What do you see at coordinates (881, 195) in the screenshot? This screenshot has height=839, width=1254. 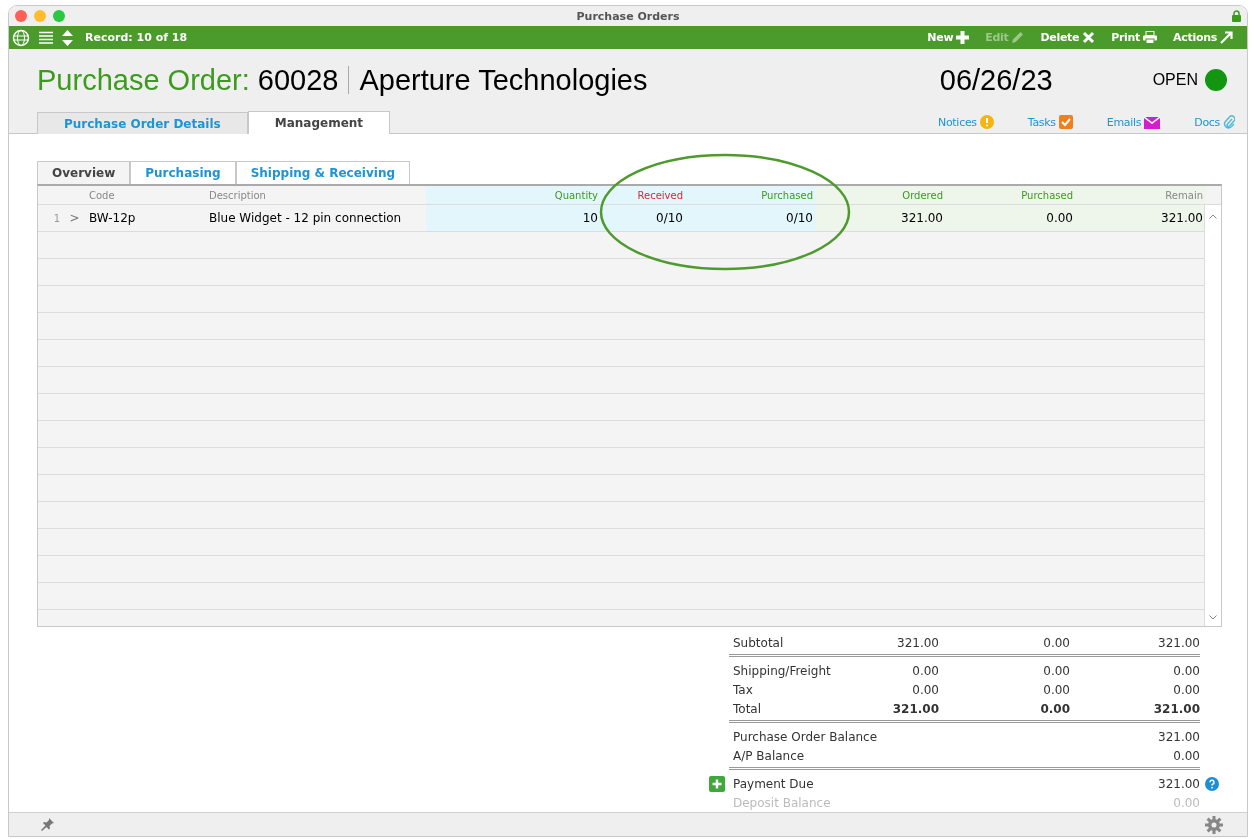 I see `column-header: Ordered` at bounding box center [881, 195].